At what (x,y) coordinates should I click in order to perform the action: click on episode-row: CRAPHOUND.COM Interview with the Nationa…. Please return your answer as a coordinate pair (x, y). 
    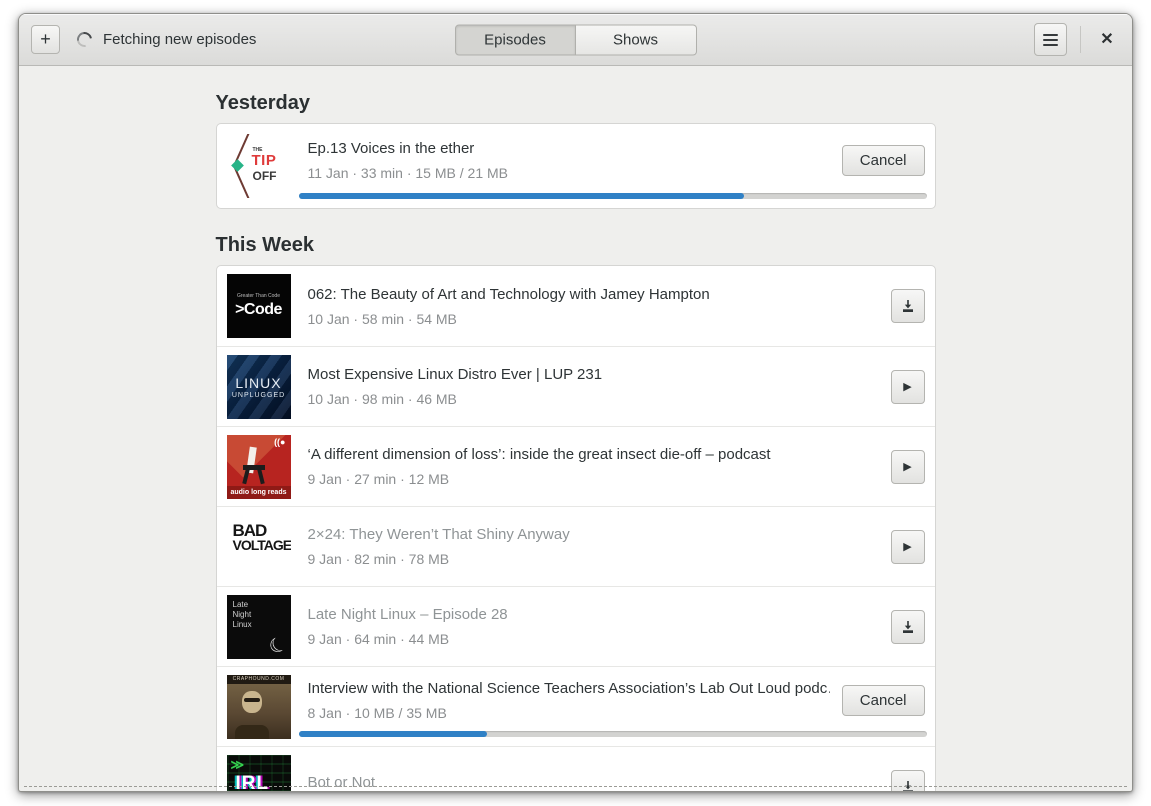
    Looking at the image, I should click on (575, 706).